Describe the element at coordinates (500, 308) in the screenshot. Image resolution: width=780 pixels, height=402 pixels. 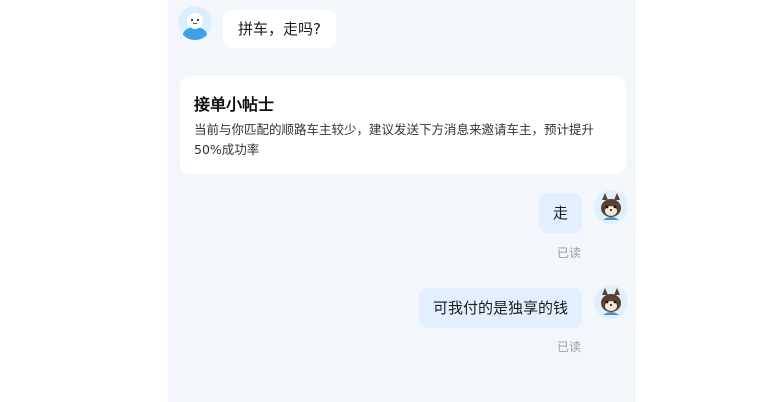
I see `outgoing-message-bubble: 可我付的是独享的钱` at that location.